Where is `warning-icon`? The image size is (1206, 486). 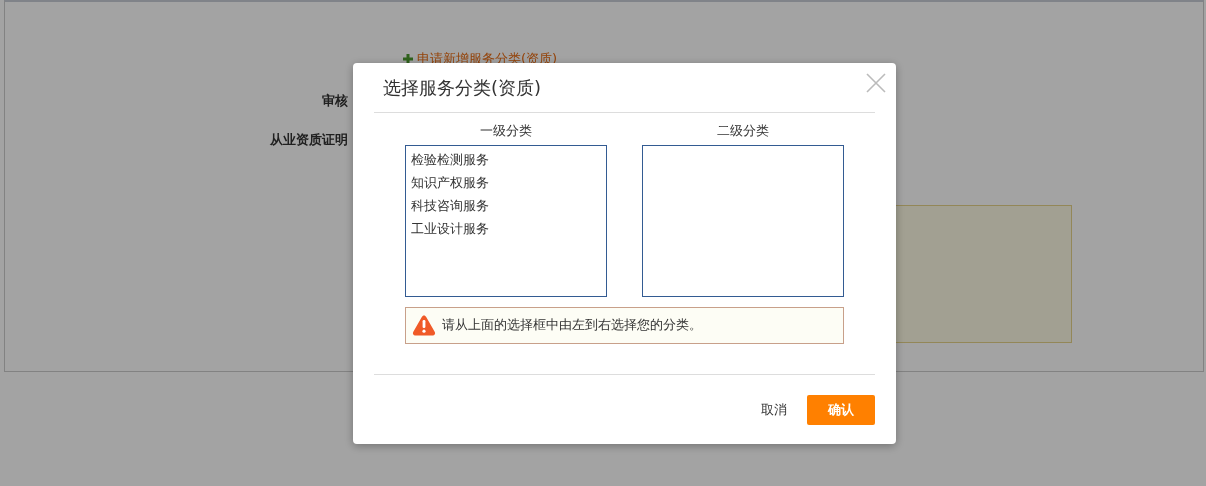 warning-icon is located at coordinates (424, 325).